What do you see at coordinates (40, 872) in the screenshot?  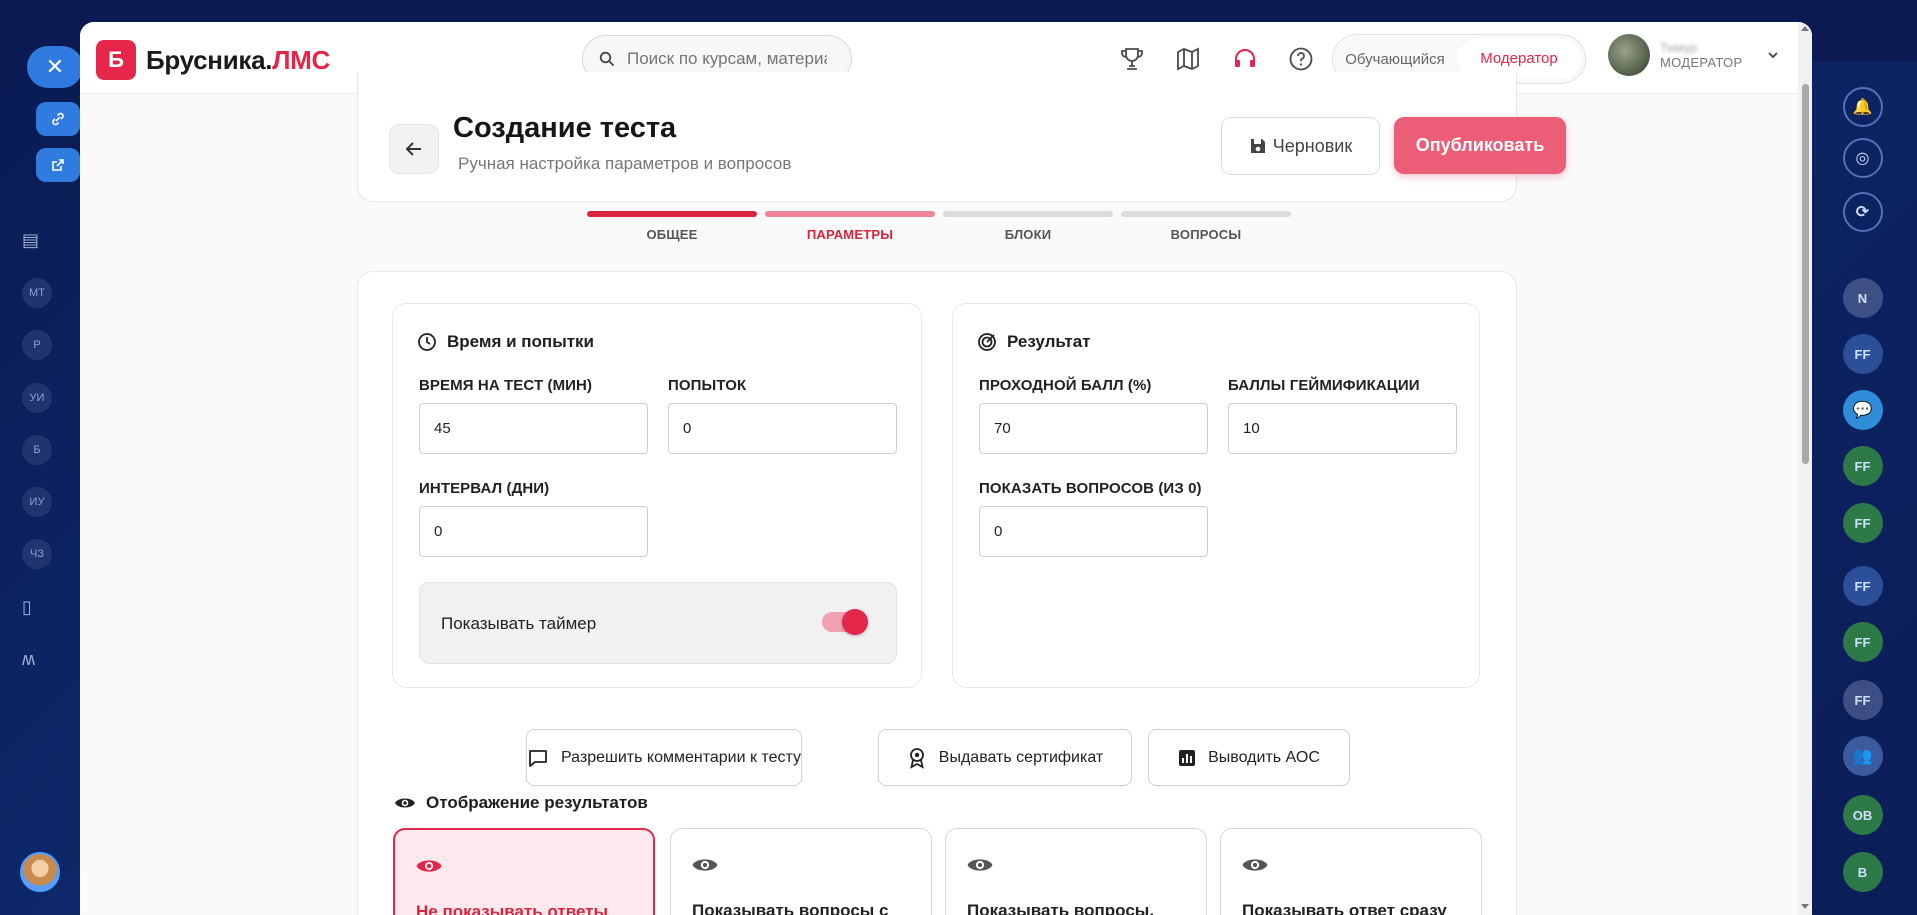 I see `assistant-avatar` at bounding box center [40, 872].